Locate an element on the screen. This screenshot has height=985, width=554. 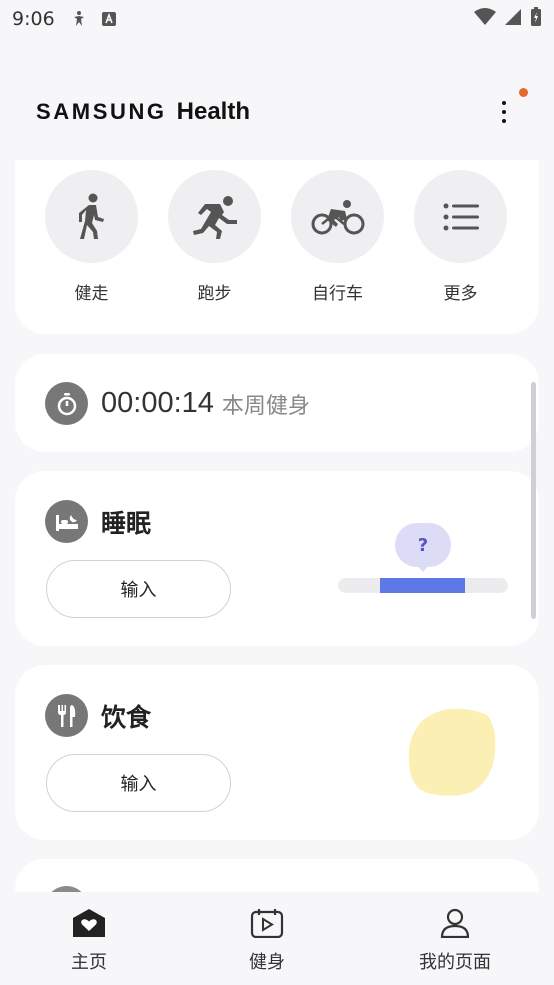
nav-label: 健身 is located at coordinates (267, 962).